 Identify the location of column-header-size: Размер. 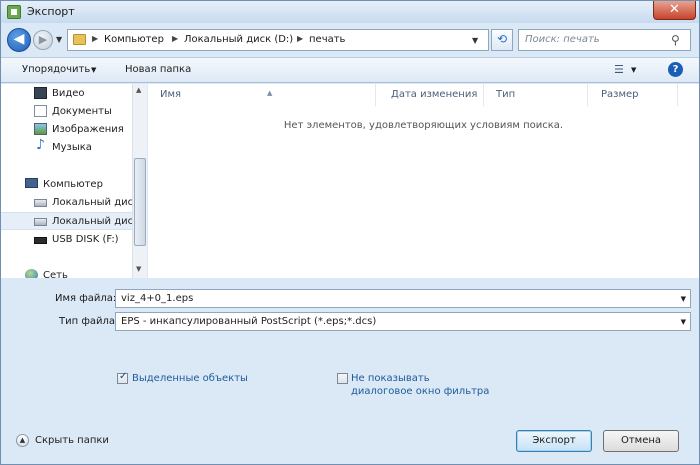
(633, 95).